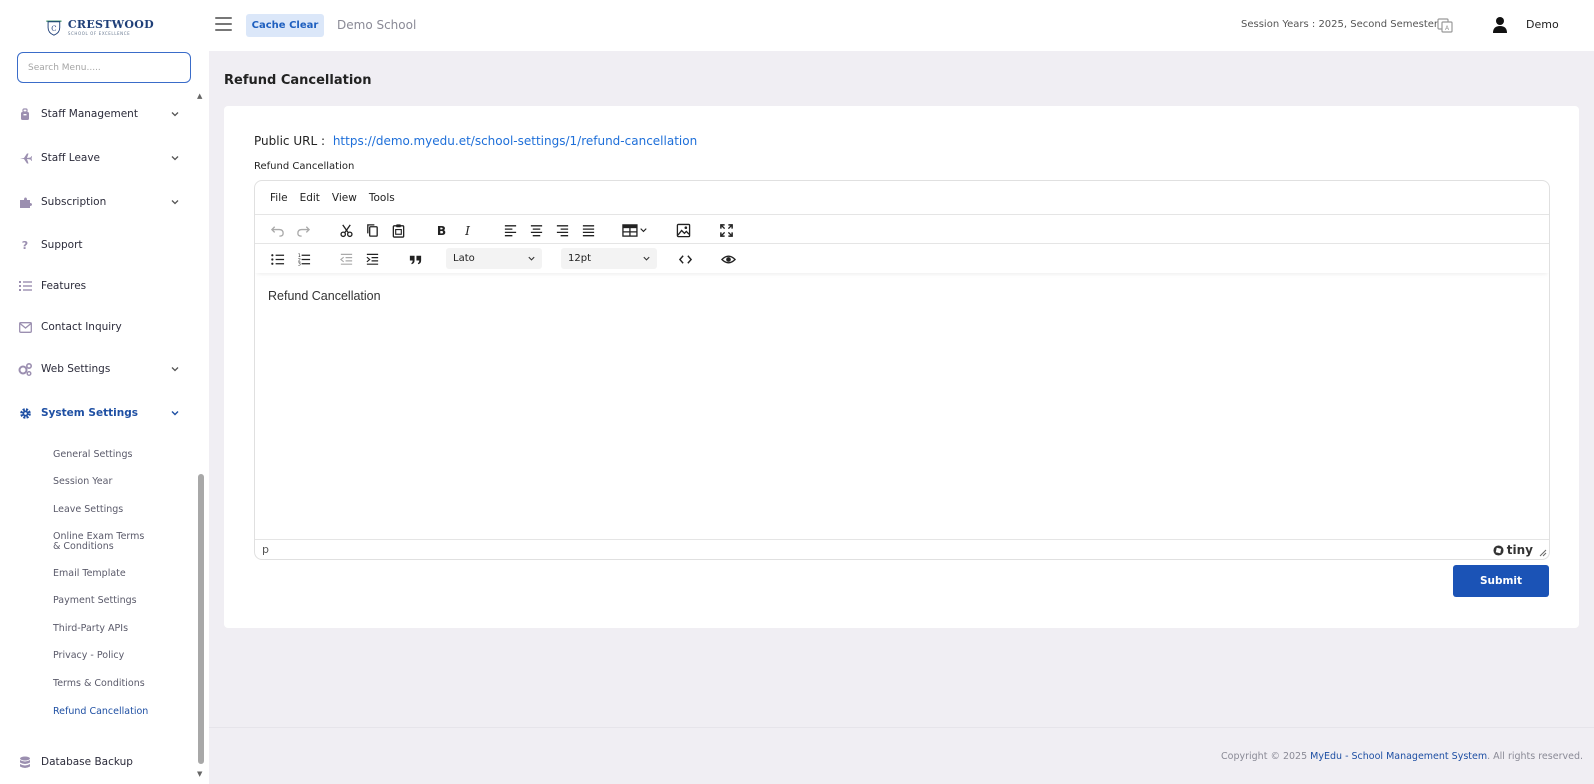 The image size is (1594, 784). I want to click on align-right-icon, so click(562, 230).